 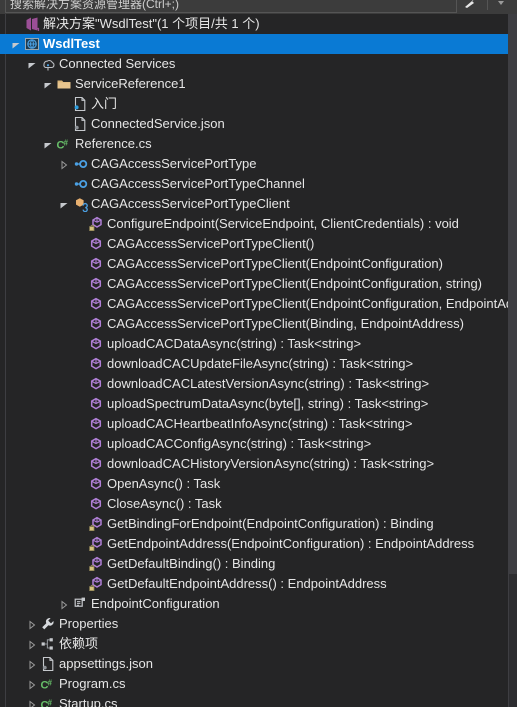 What do you see at coordinates (254, 700) in the screenshot?
I see `tree-row-startup-cs: C # Startup.cs` at bounding box center [254, 700].